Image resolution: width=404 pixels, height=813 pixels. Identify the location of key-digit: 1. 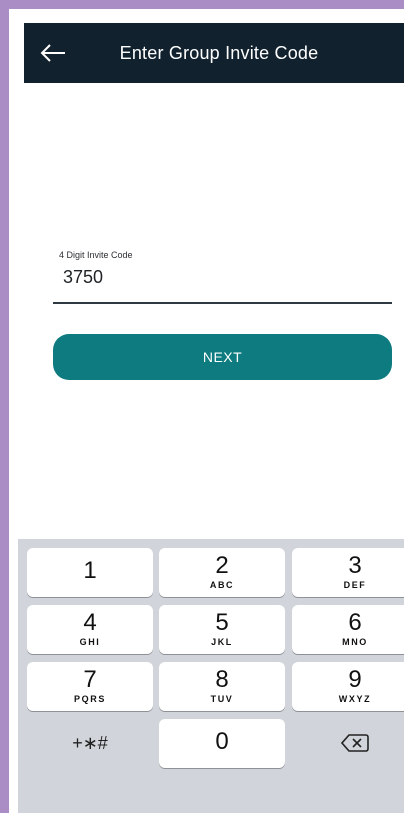
(90, 570).